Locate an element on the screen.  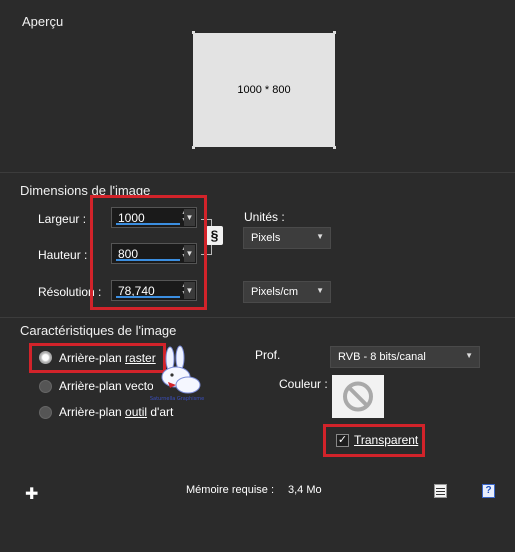
characteristics-title: Caractéristiques de l'image is located at coordinates (98, 330).